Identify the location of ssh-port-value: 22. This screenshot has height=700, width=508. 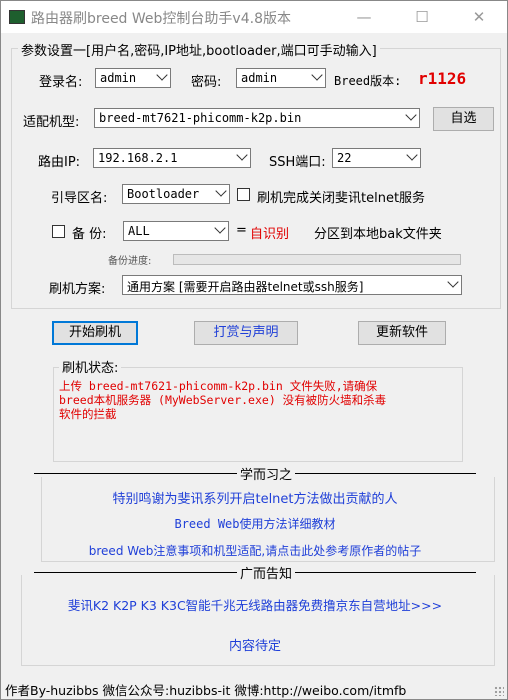
(344, 158).